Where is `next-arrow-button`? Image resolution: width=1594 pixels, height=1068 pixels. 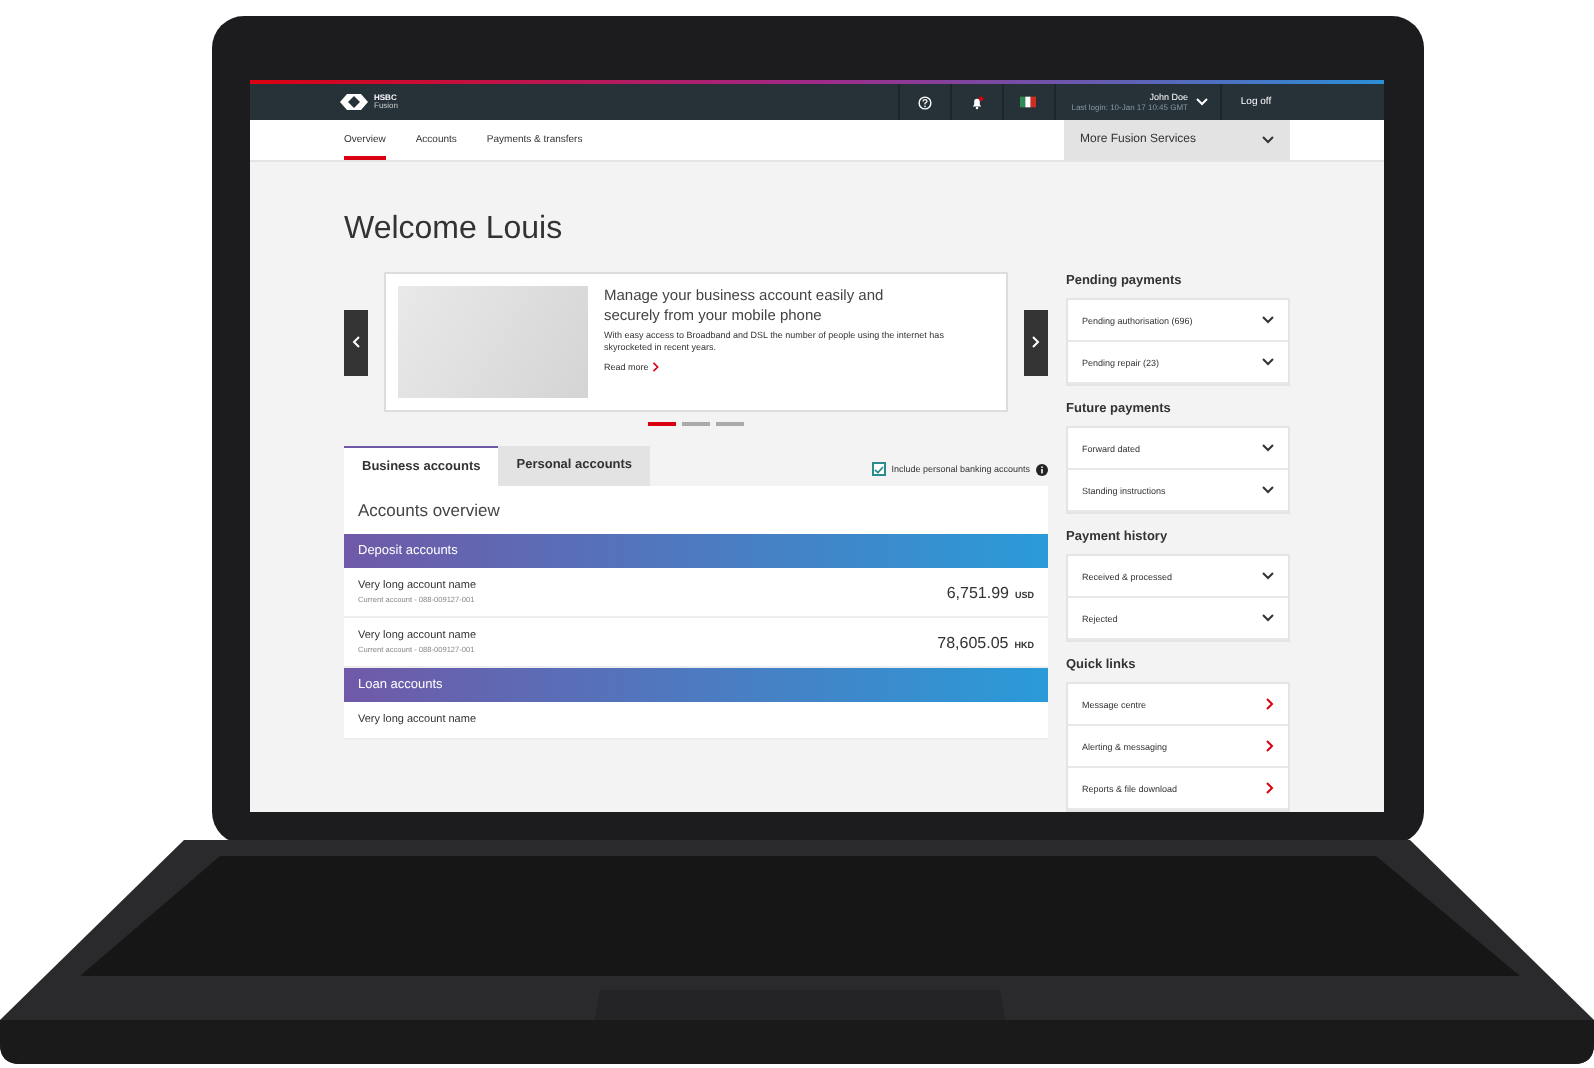 next-arrow-button is located at coordinates (1036, 342).